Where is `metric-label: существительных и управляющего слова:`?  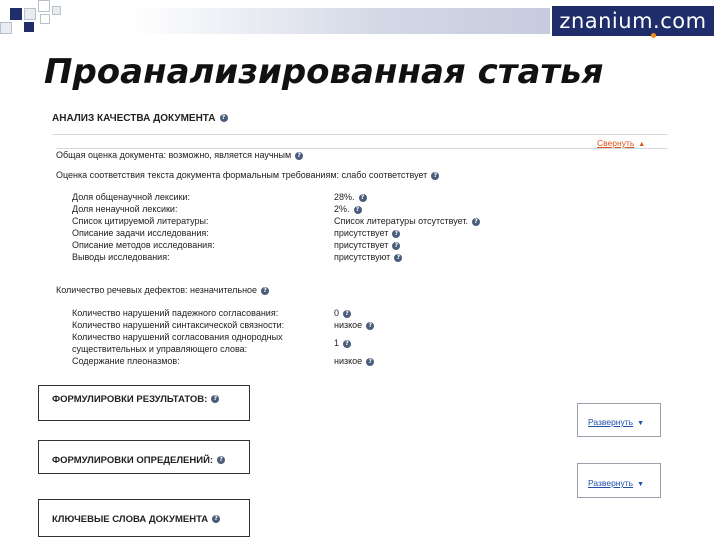
metric-label: существительных и управляющего слова: is located at coordinates (160, 349).